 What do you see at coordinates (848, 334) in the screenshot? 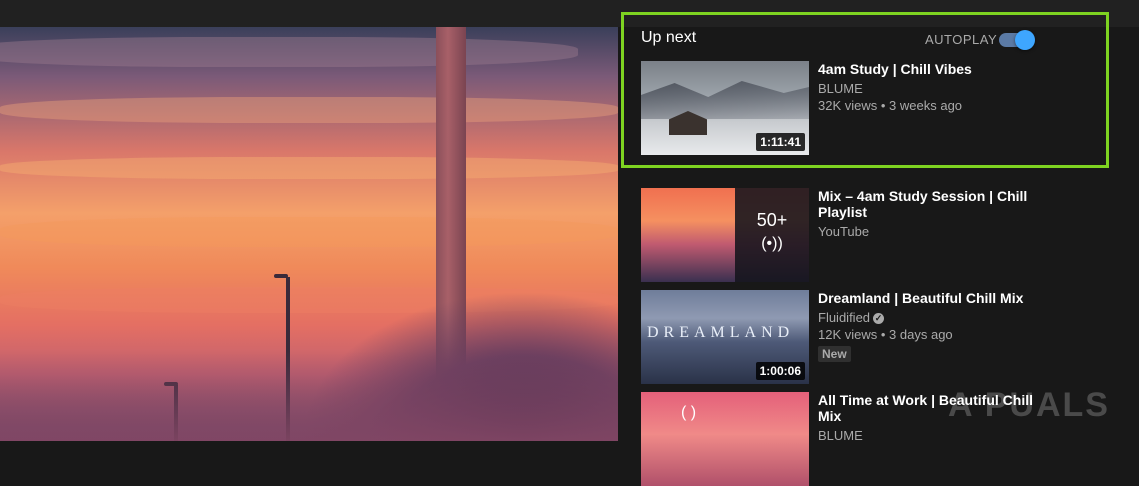
I see `view-count: 12K views` at bounding box center [848, 334].